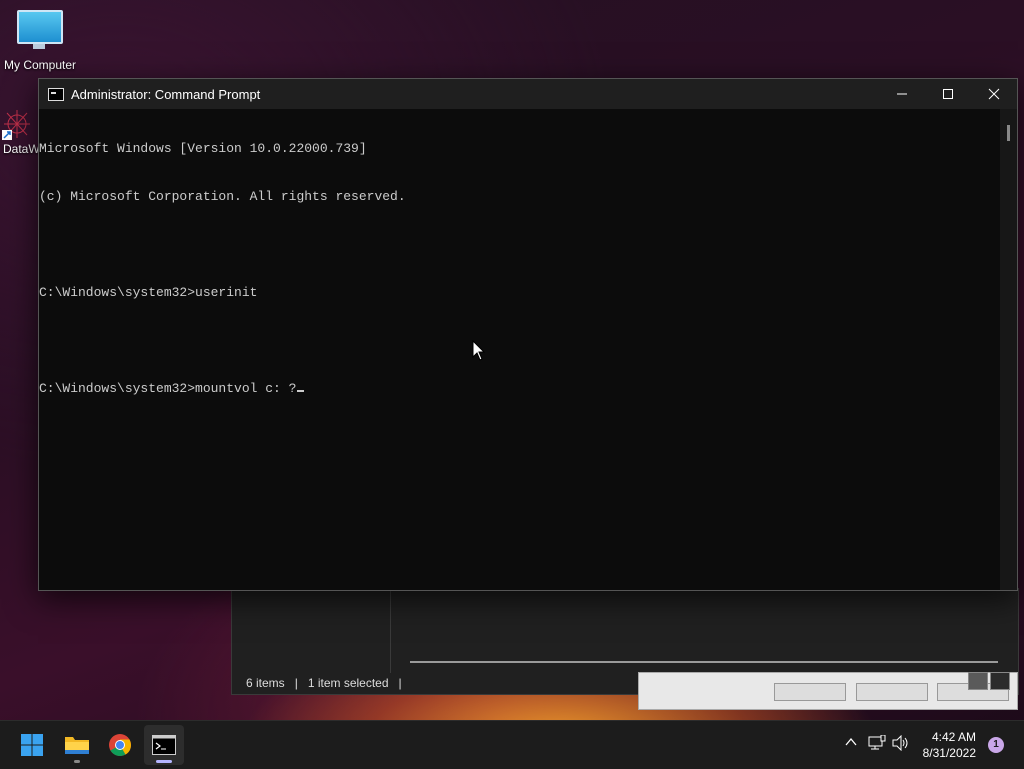  I want to click on details-view-icon, so click(978, 681).